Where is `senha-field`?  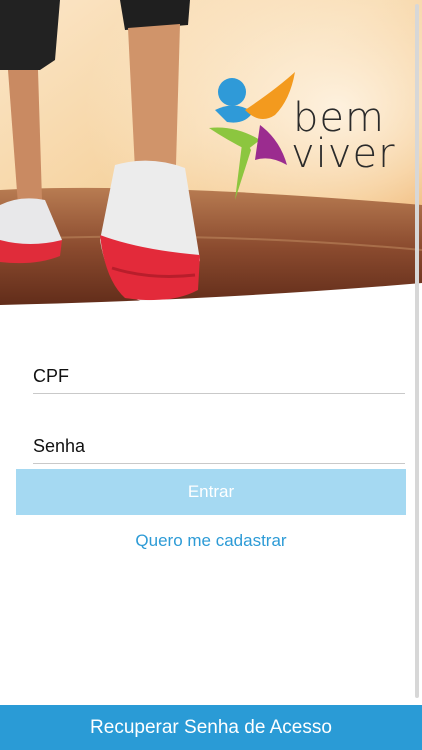 senha-field is located at coordinates (219, 440).